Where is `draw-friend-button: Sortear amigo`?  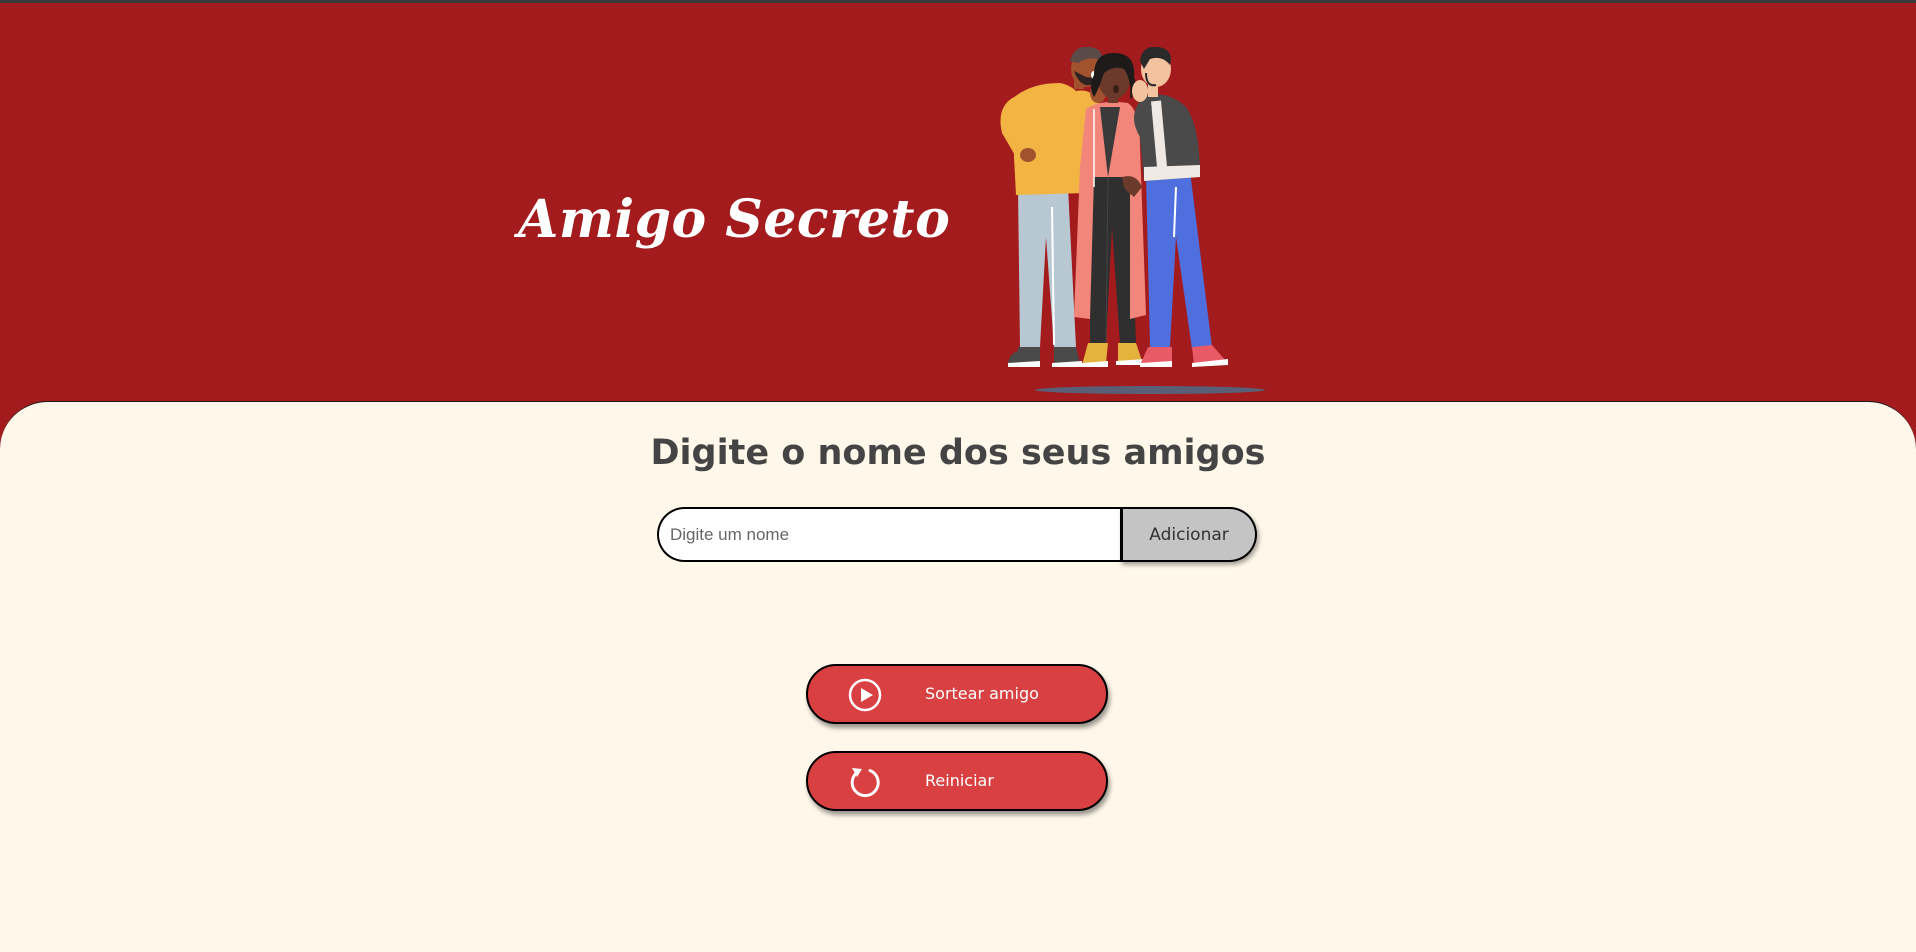
draw-friend-button: Sortear amigo is located at coordinates (957, 694).